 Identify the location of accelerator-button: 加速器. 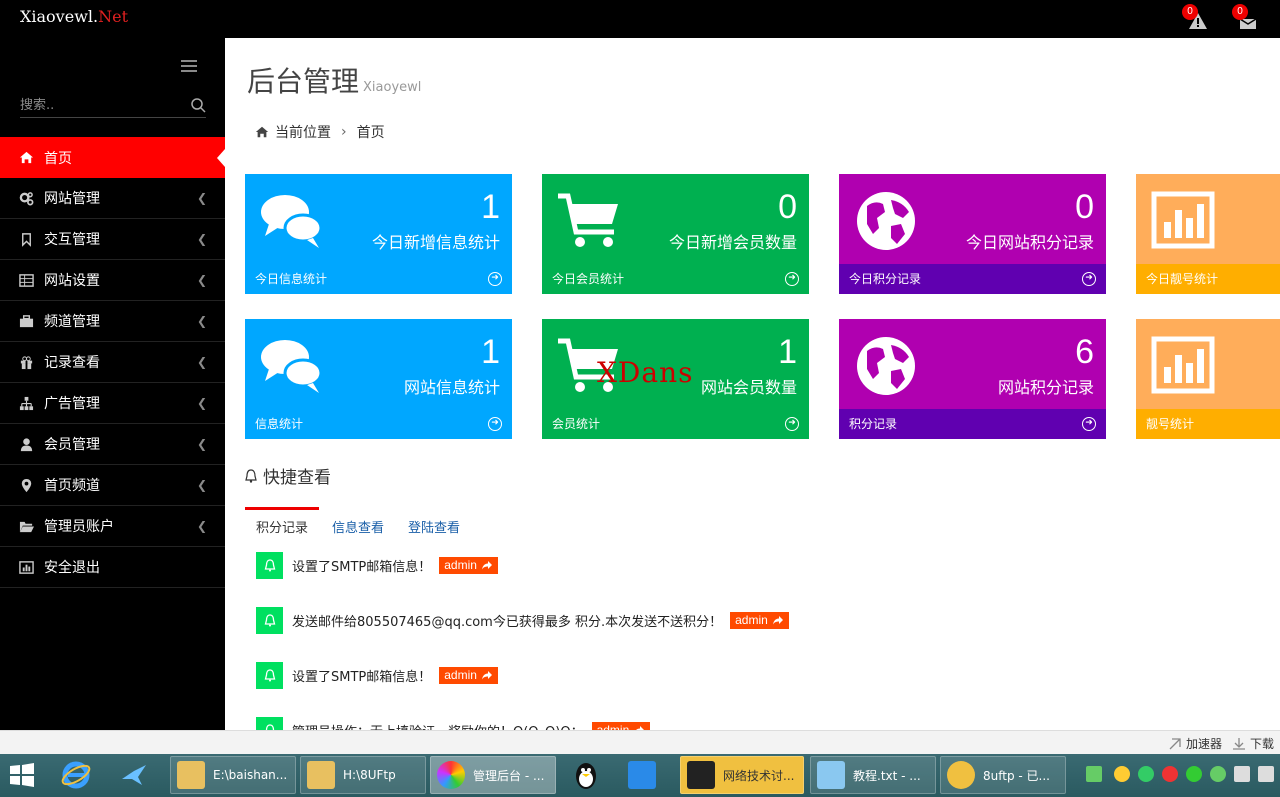
(1195, 743).